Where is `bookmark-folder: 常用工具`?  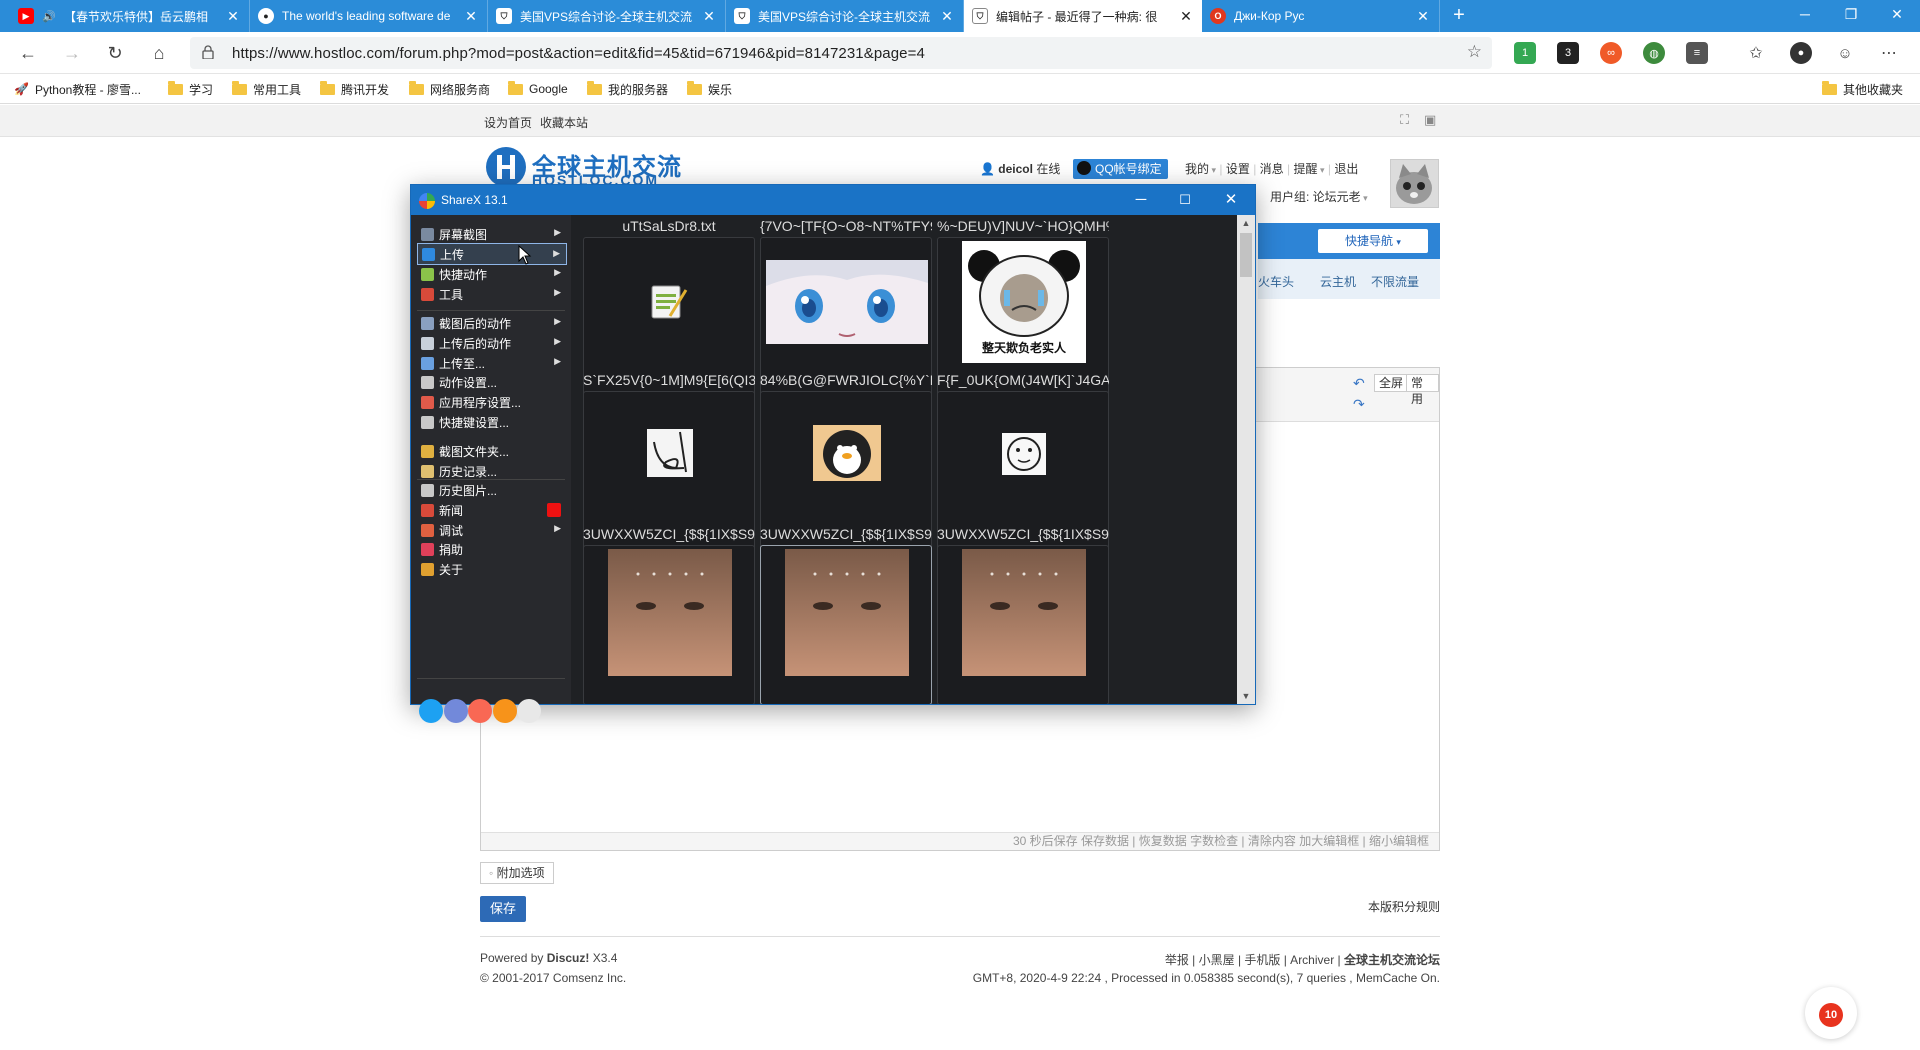
bookmark-folder: 常用工具 is located at coordinates (266, 89).